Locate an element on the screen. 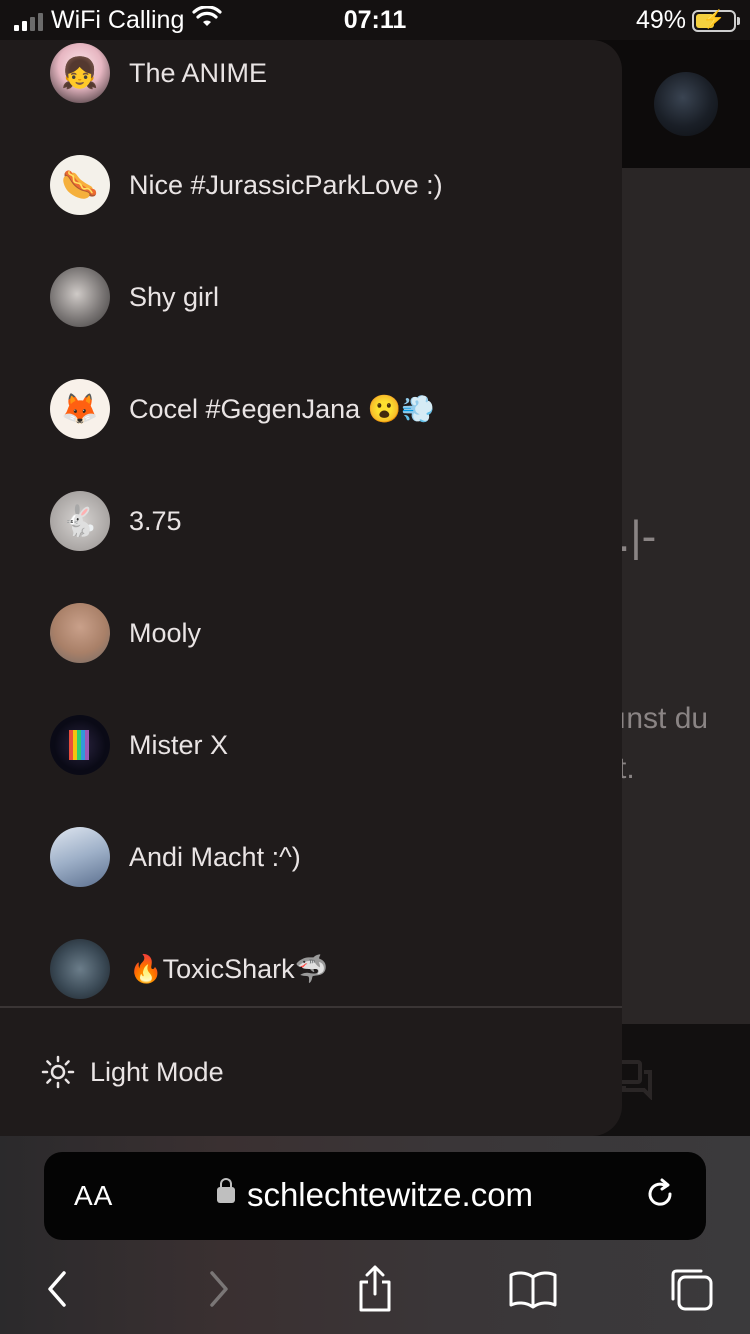 The image size is (750, 1334). charging-bolt-icon: ⚡ is located at coordinates (714, 18).